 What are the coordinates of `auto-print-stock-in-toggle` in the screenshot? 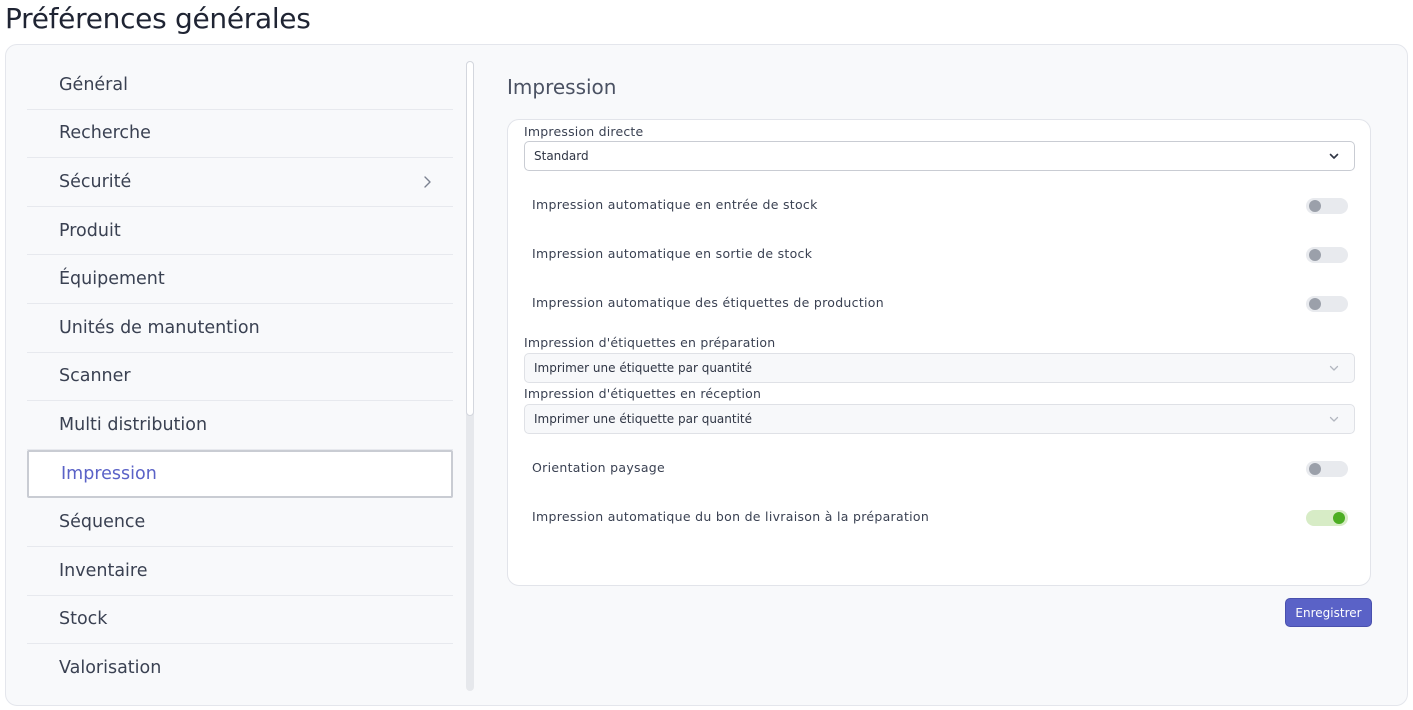 It's located at (1327, 206).